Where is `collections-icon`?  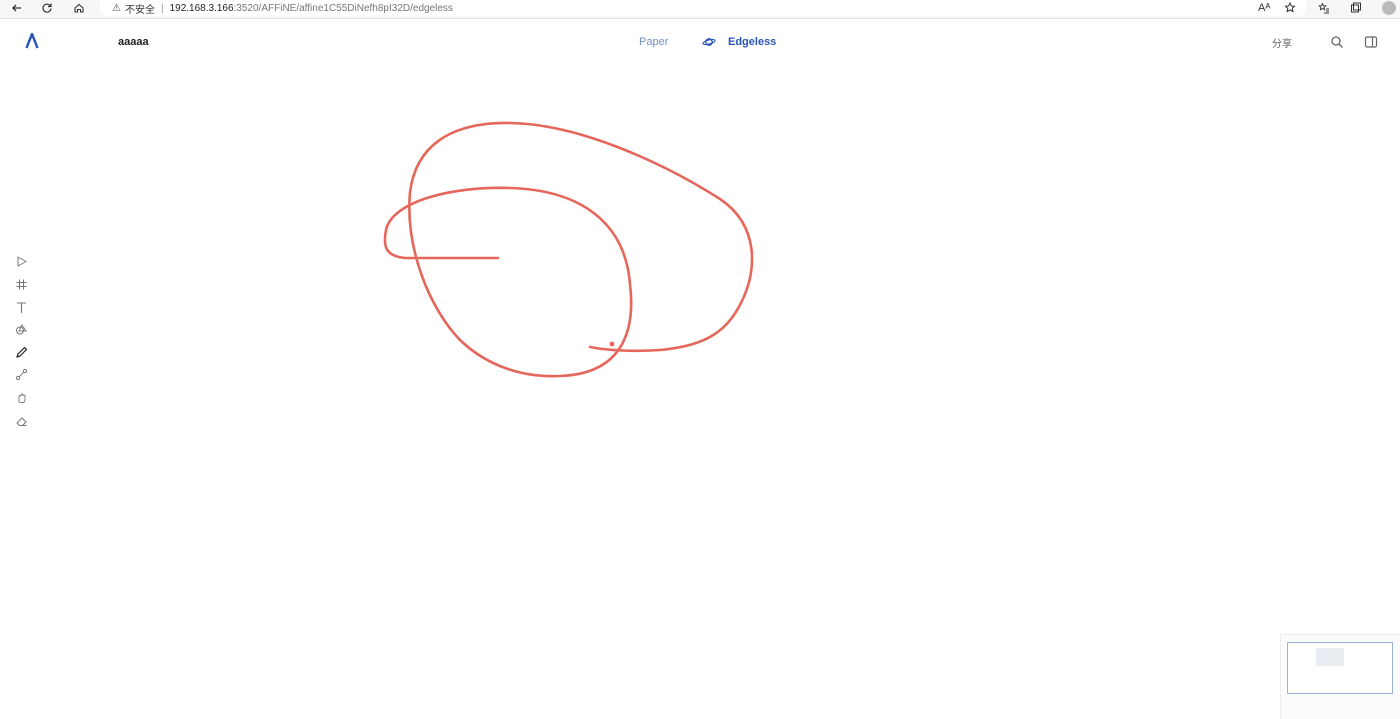
collections-icon is located at coordinates (1356, 8).